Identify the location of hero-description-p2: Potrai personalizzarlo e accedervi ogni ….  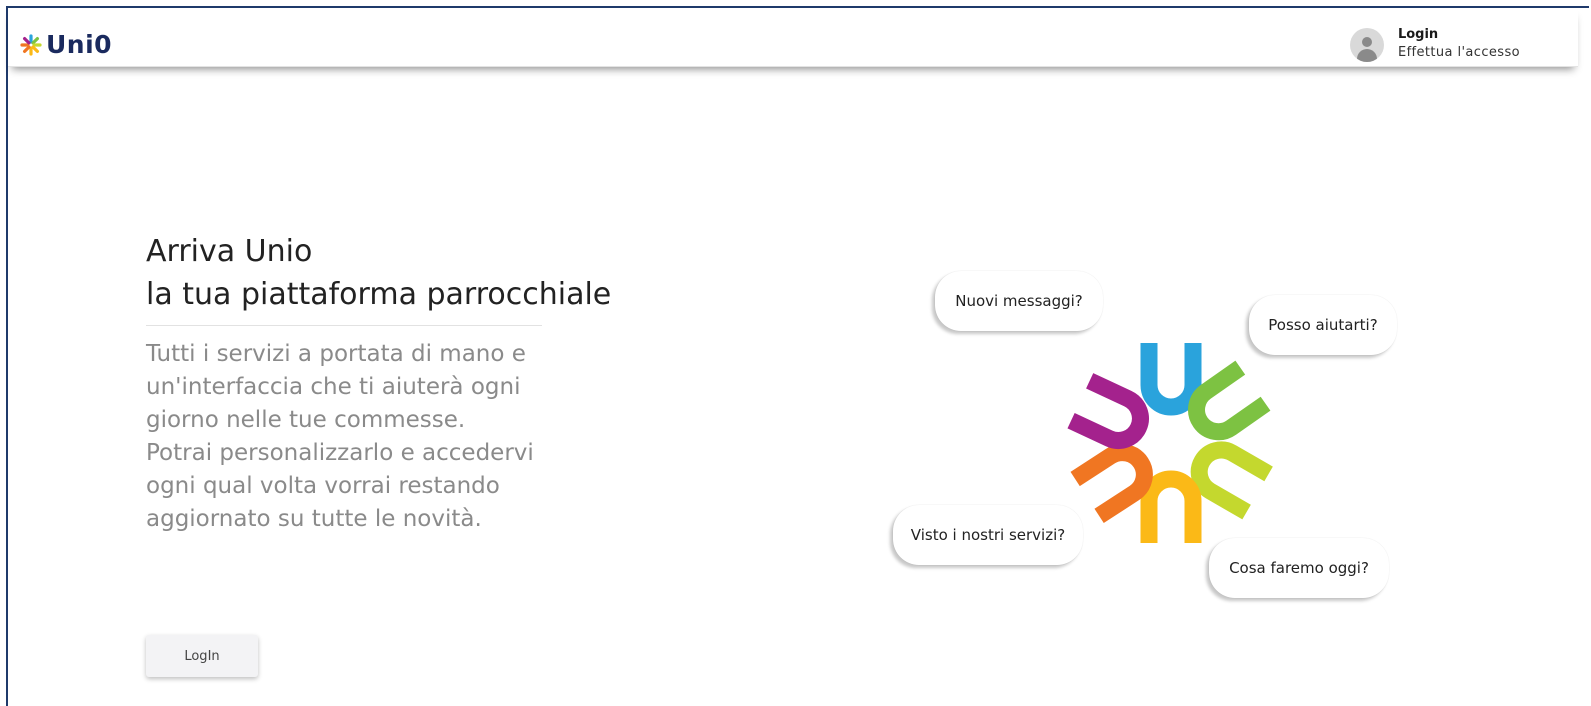
(340, 486).